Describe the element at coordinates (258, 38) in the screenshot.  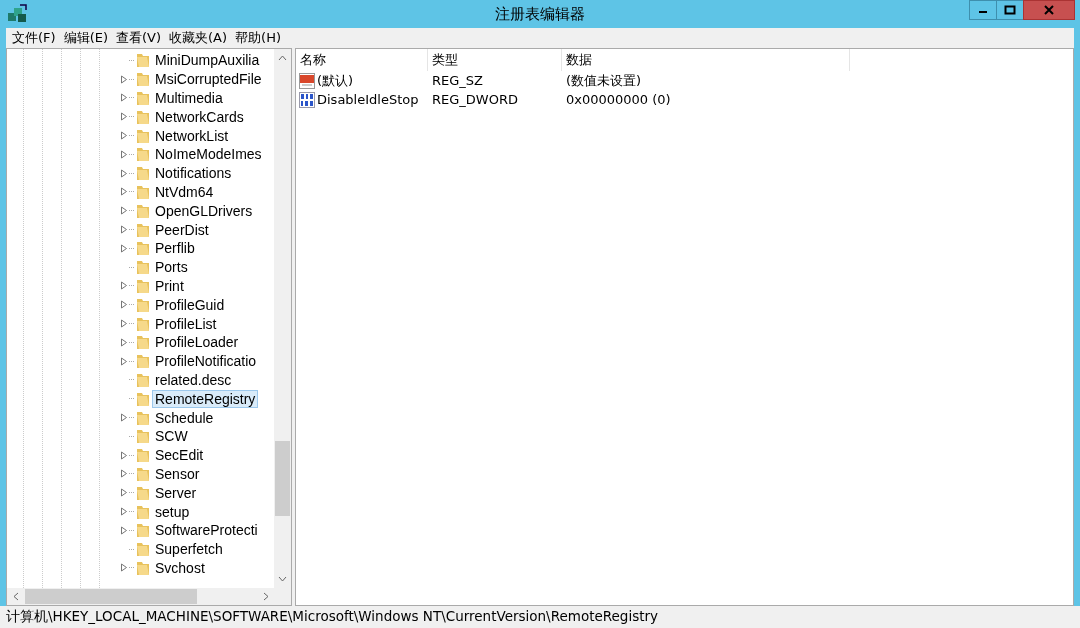
I see `menu-item: 帮助(H)` at that location.